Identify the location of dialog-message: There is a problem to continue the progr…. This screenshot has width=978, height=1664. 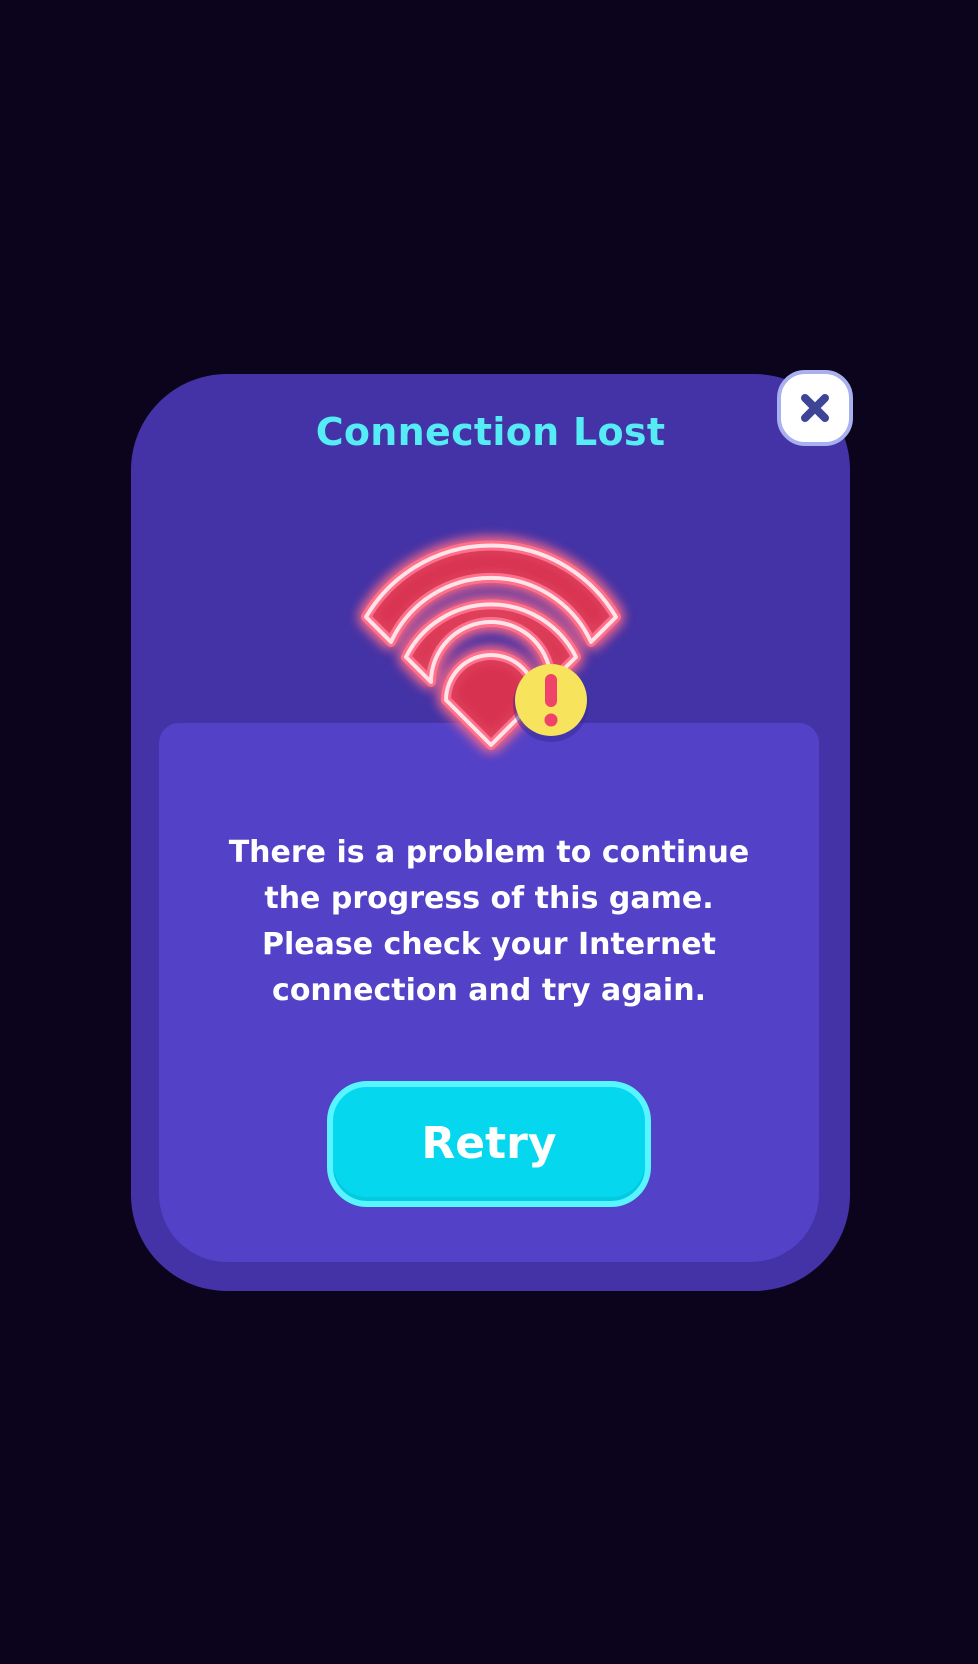
(489, 922).